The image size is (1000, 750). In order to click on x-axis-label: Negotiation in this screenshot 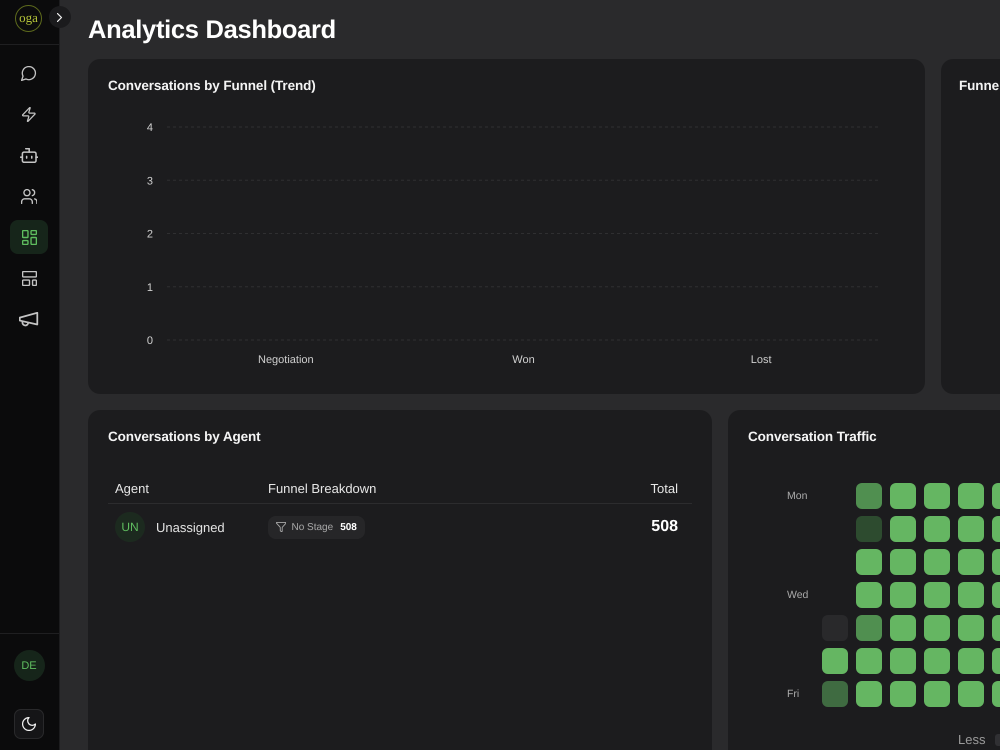, I will do `click(286, 360)`.